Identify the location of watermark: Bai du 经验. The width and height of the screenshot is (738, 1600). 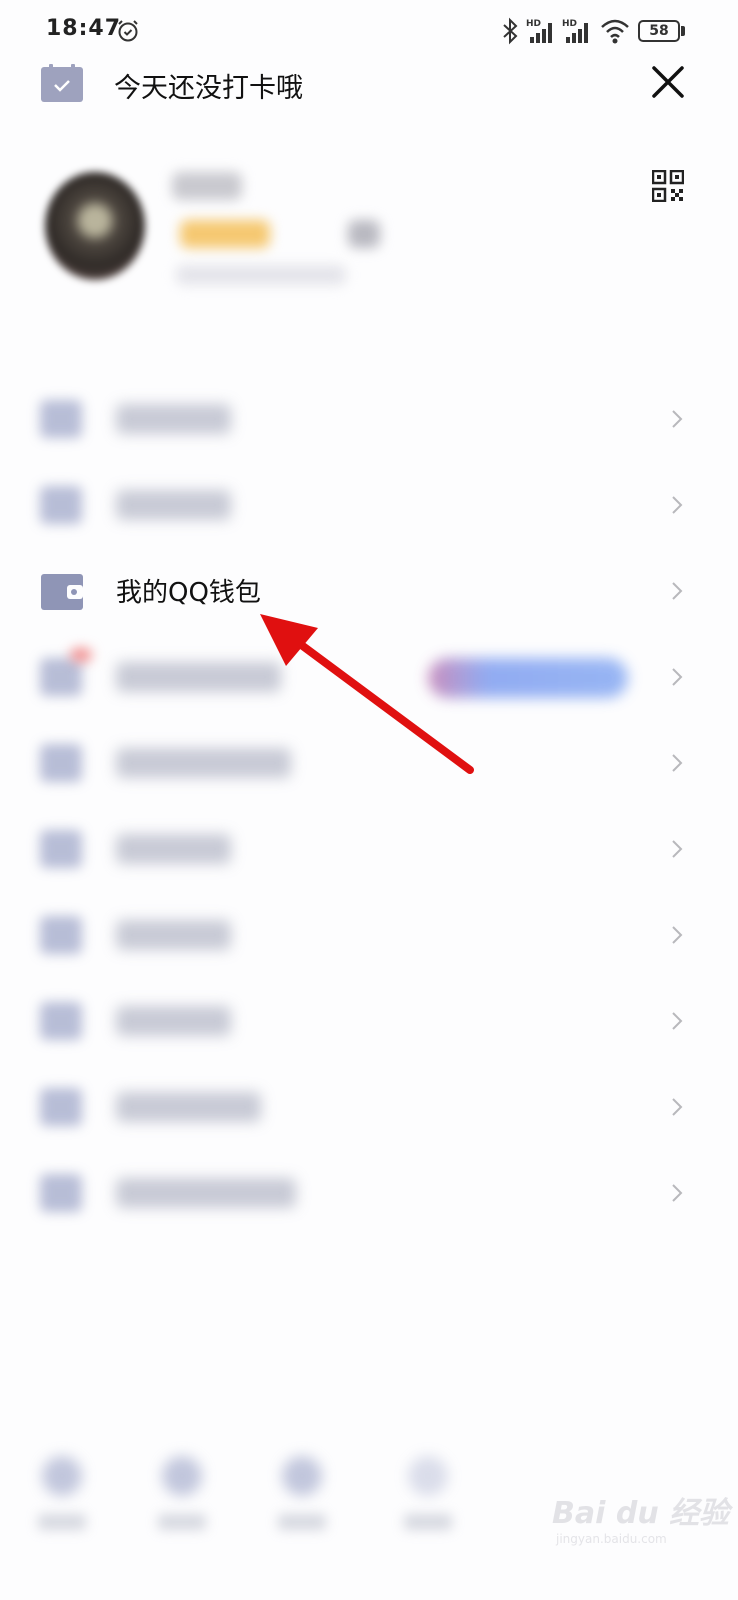
(641, 1513).